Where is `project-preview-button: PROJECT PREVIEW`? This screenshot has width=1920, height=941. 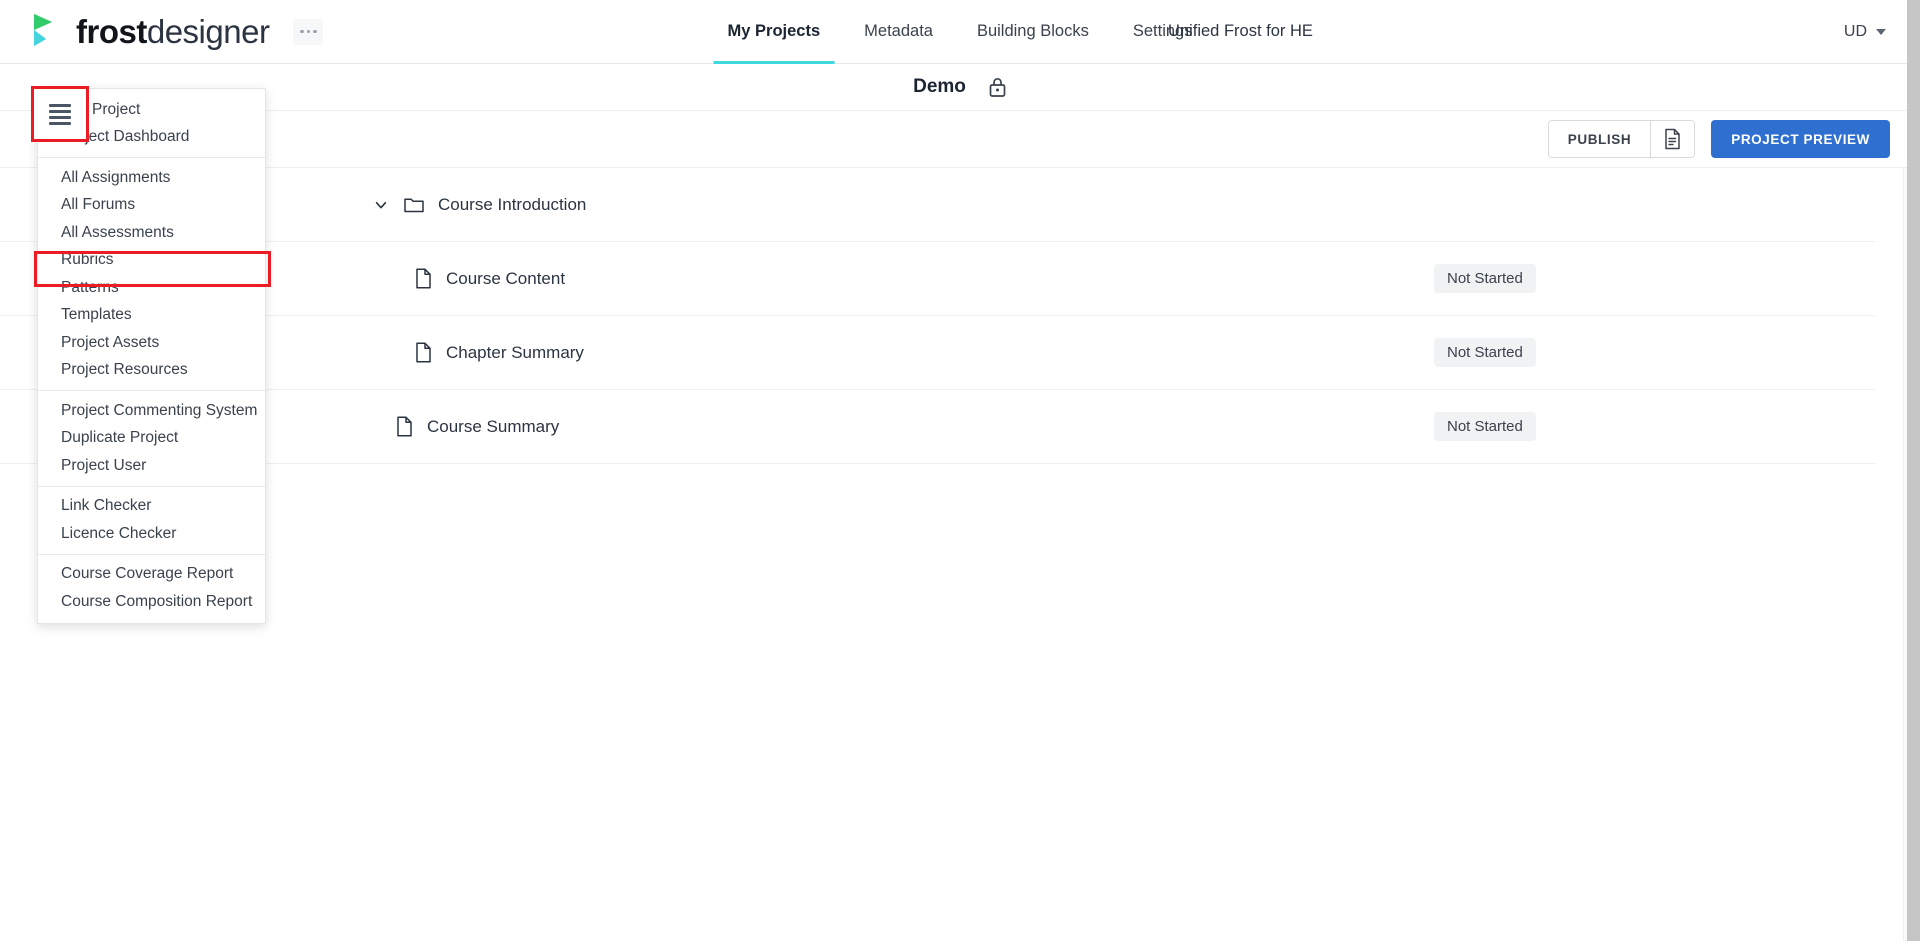 project-preview-button: PROJECT PREVIEW is located at coordinates (1800, 139).